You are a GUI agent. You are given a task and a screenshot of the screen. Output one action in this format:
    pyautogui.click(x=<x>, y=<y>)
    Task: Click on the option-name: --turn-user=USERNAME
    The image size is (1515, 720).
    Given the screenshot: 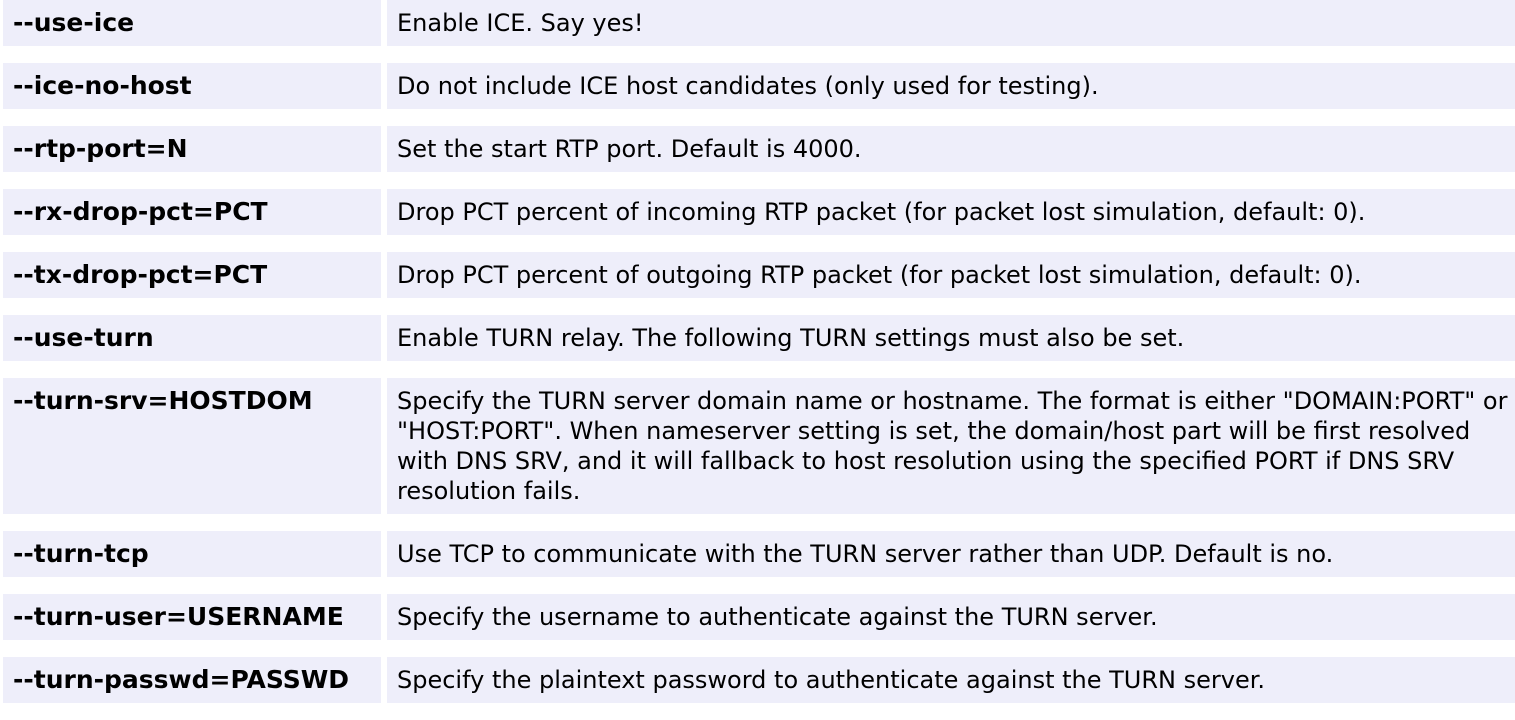 What is the action you would take?
    pyautogui.click(x=192, y=617)
    